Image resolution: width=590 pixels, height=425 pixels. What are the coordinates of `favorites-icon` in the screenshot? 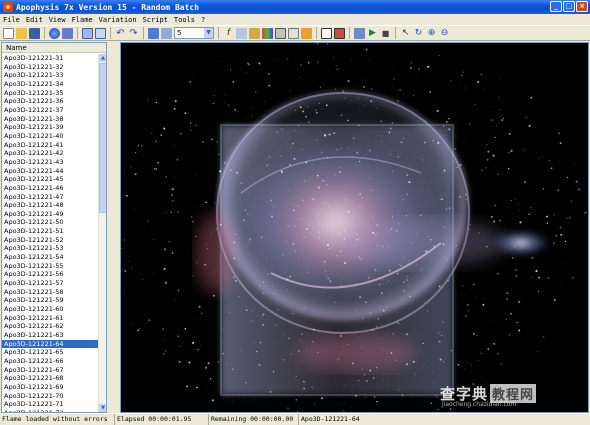 It's located at (306, 33).